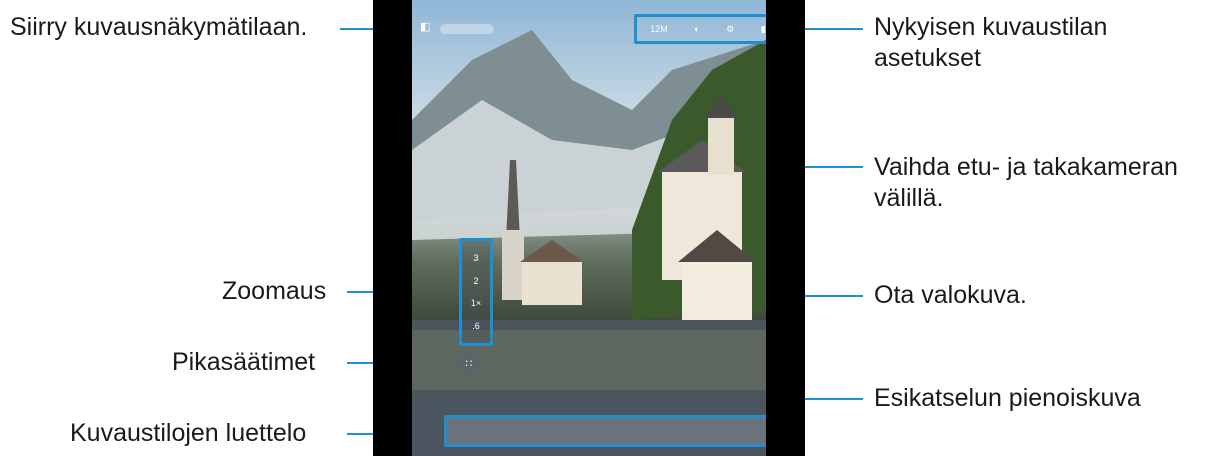  What do you see at coordinates (721, 145) in the screenshot?
I see `church-tower-right` at bounding box center [721, 145].